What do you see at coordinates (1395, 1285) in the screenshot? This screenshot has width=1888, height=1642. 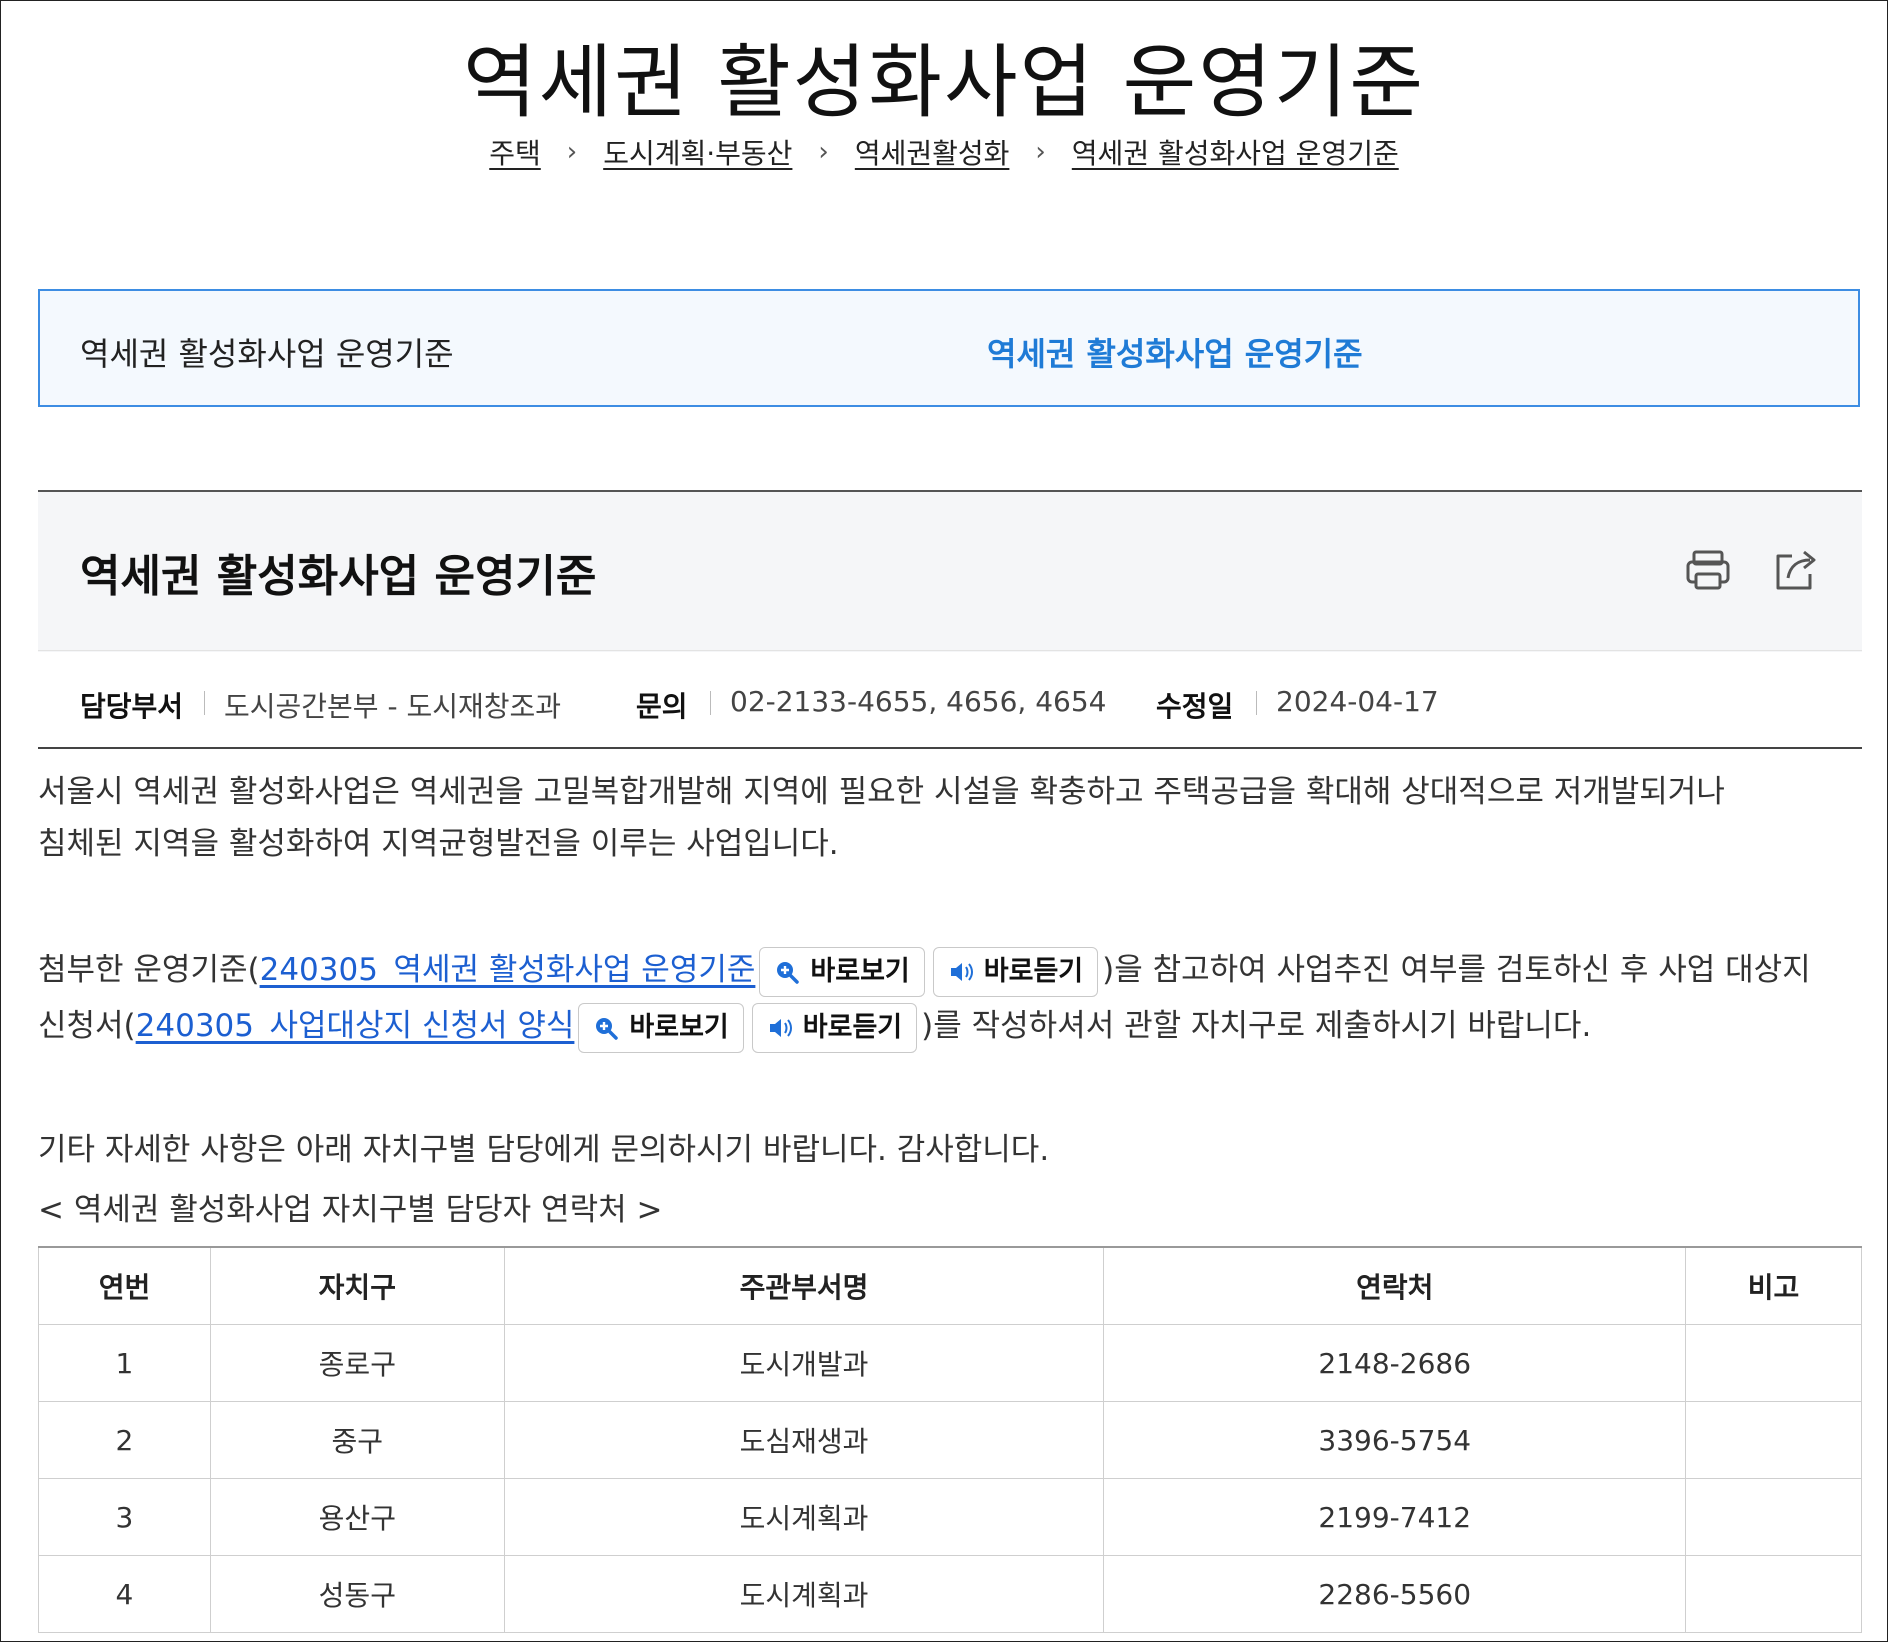 I see `column-header: 연락처` at bounding box center [1395, 1285].